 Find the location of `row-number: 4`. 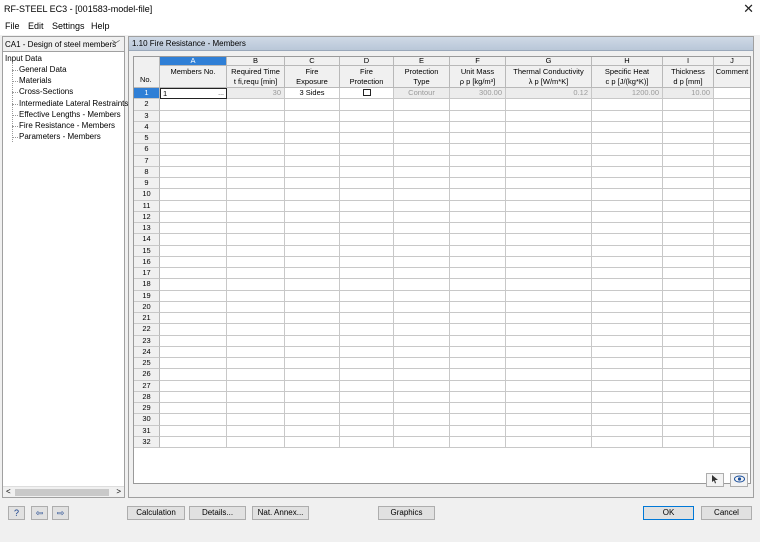

row-number: 4 is located at coordinates (147, 127).